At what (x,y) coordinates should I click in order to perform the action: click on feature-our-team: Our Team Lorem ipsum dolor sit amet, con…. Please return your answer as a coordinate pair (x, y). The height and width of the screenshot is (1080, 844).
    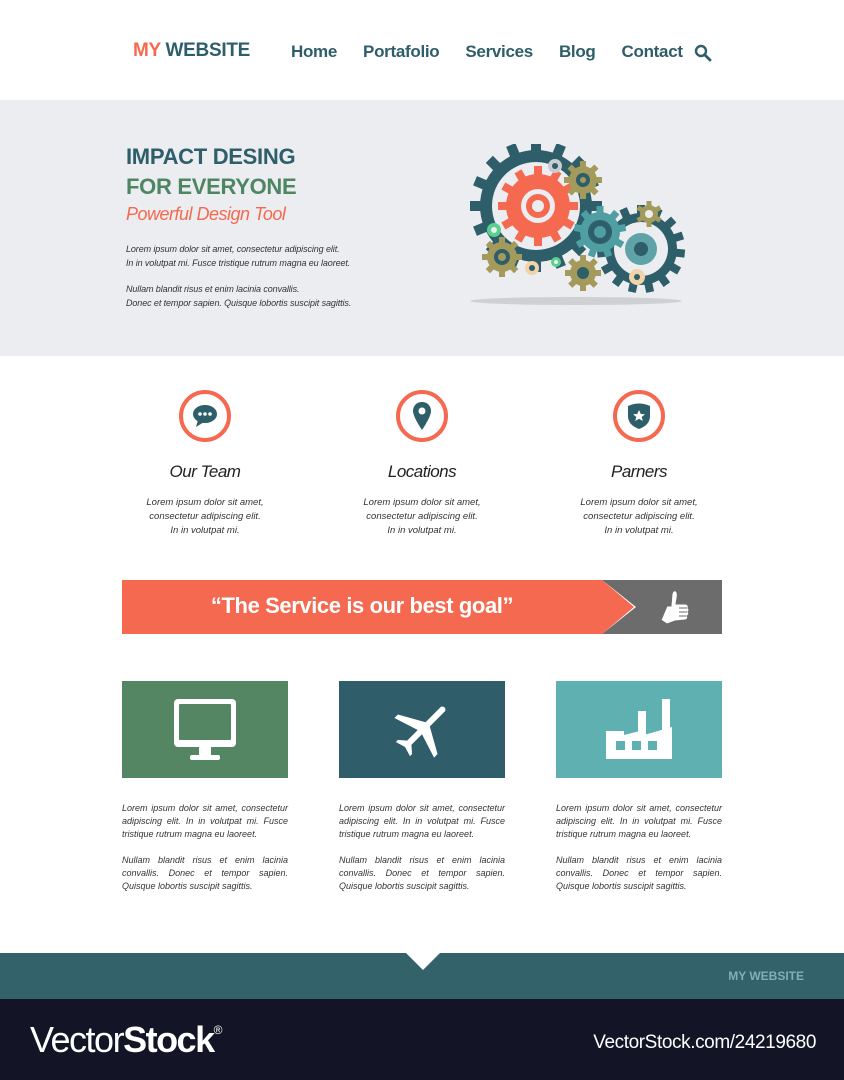
    Looking at the image, I should click on (205, 464).